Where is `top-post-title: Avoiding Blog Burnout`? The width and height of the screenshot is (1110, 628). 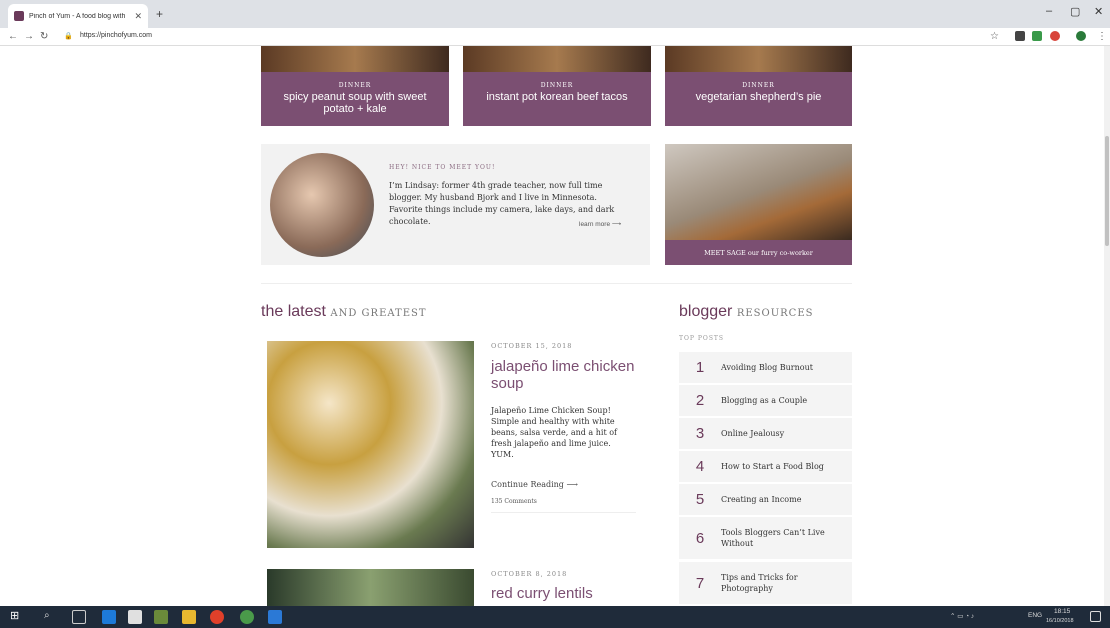
top-post-title: Avoiding Blog Burnout is located at coordinates (767, 367).